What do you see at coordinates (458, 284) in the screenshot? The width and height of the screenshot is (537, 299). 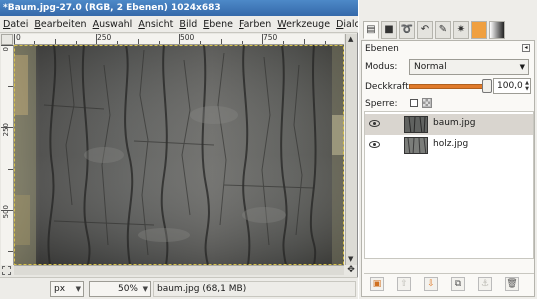 I see `duplicate-layer-icon: ⧉` at bounding box center [458, 284].